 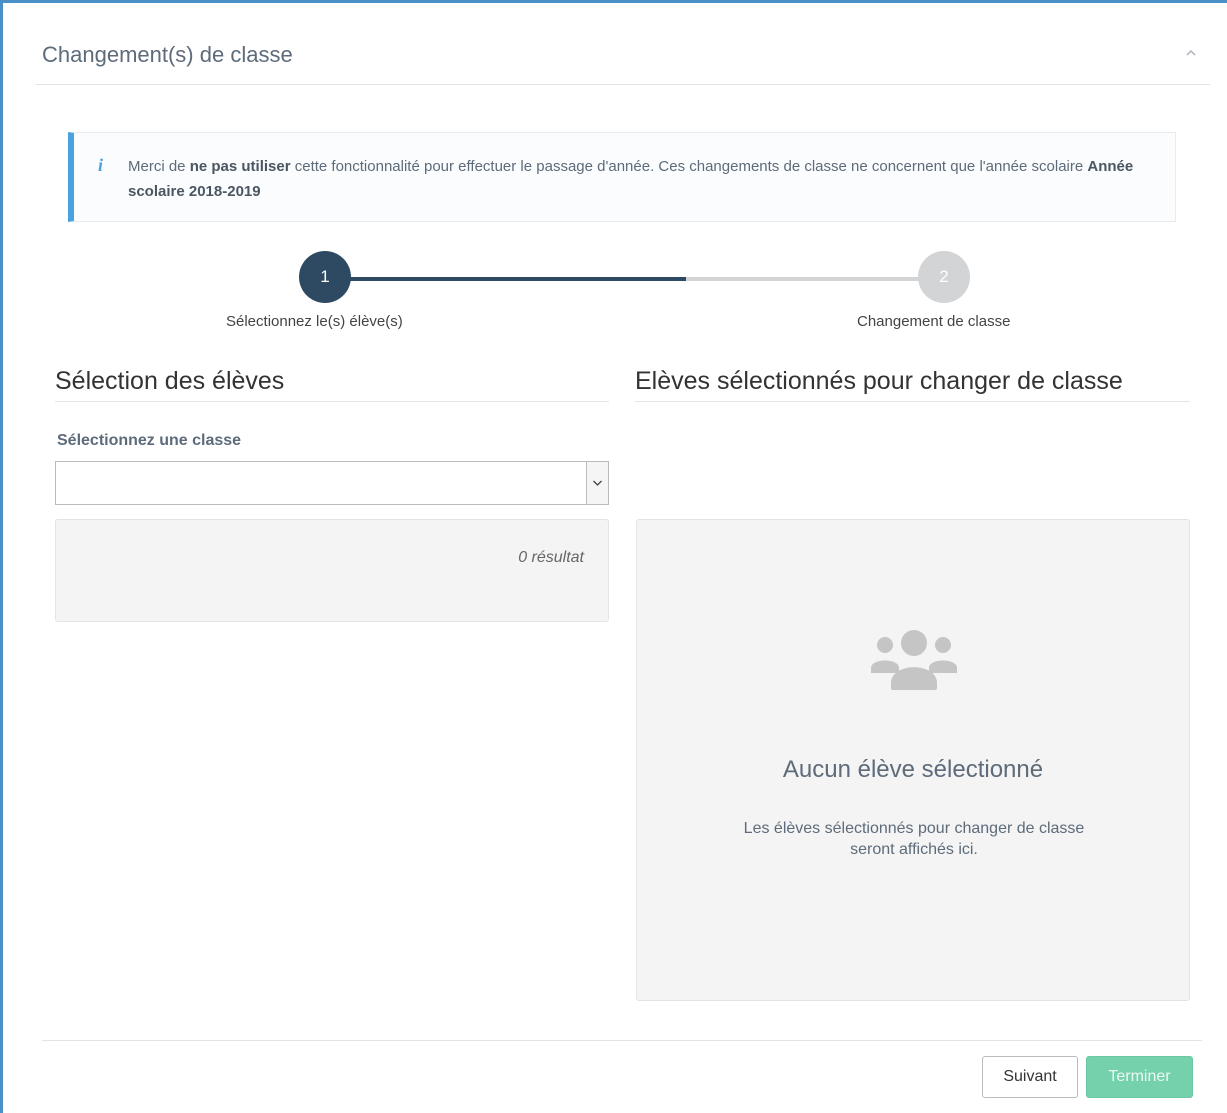 I want to click on panel-title: Changement(s) de classe, so click(x=167, y=54).